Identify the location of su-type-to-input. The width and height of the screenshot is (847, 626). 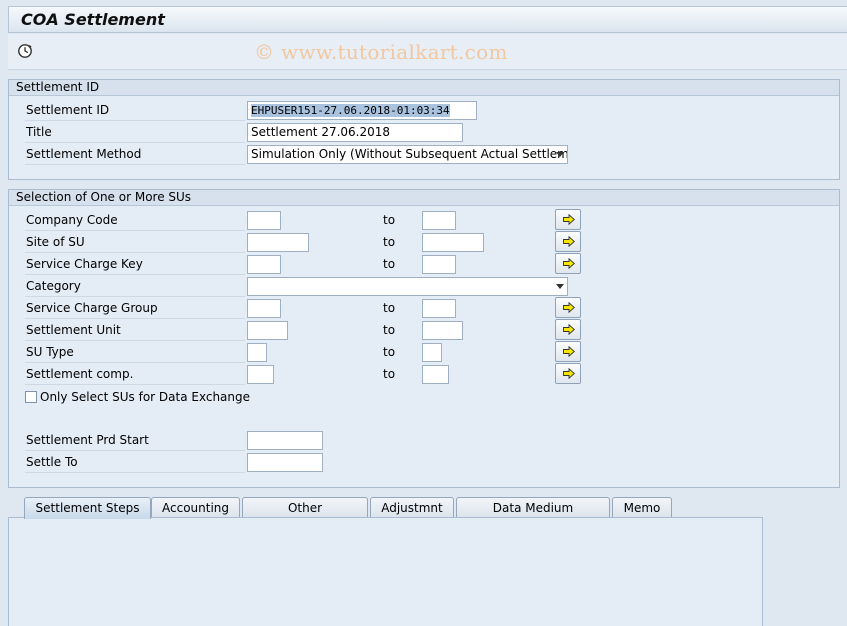
(432, 352).